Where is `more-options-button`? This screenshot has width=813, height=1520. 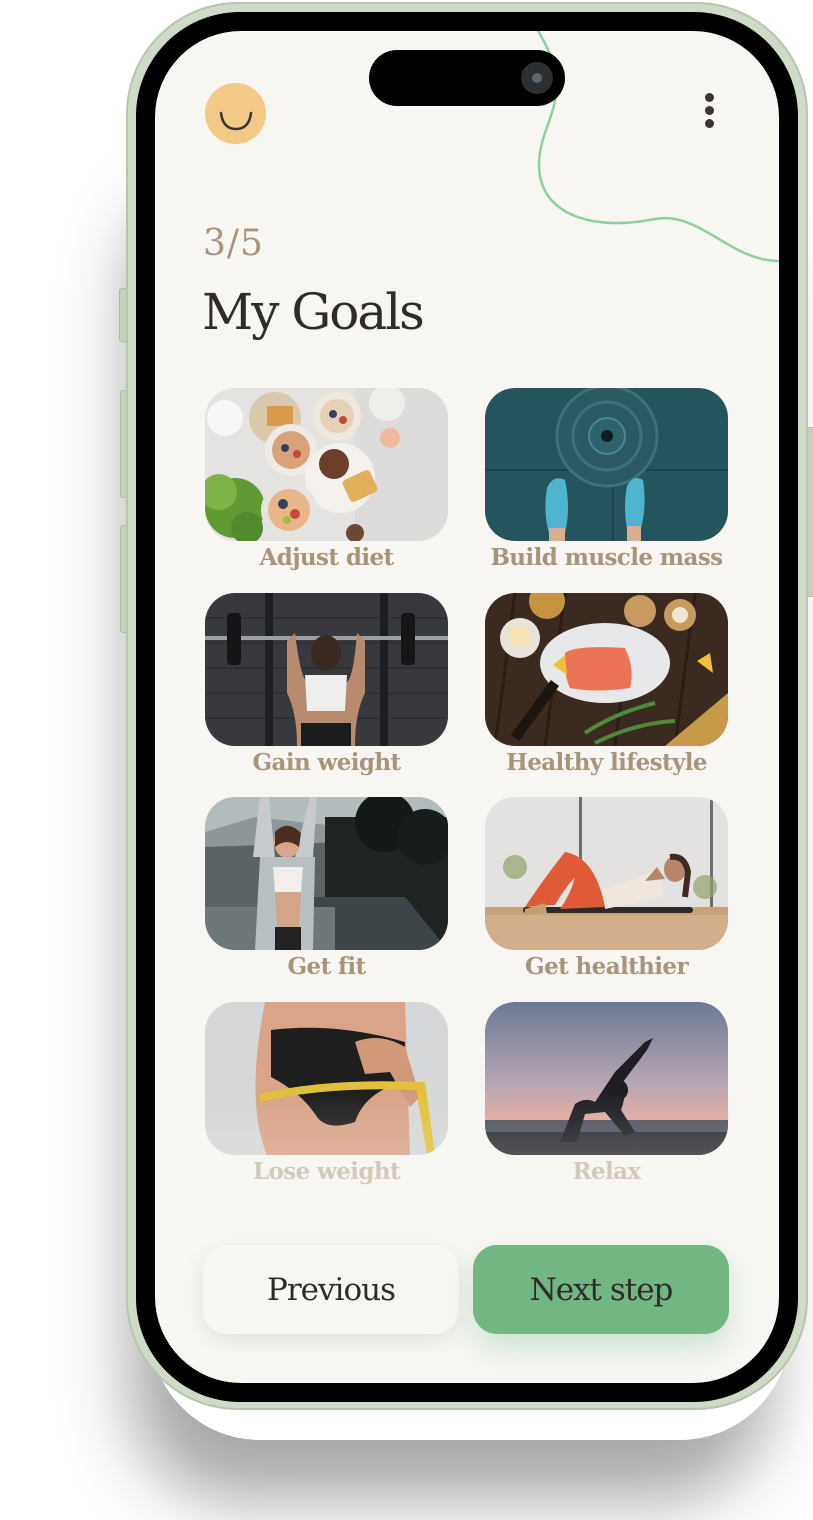 more-options-button is located at coordinates (709, 115).